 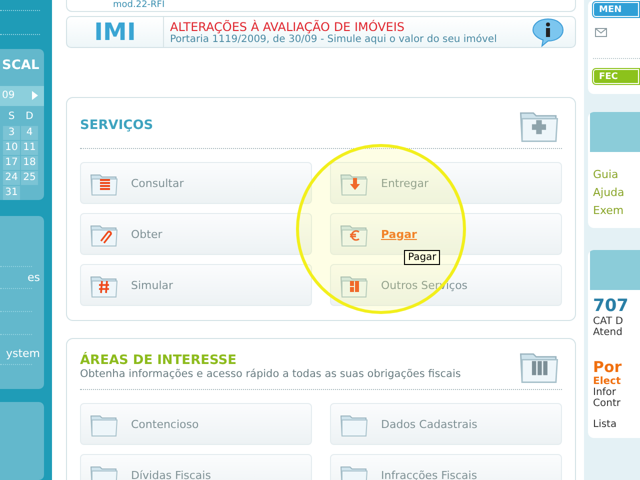 I want to click on promo-text: Infor, so click(x=605, y=392).